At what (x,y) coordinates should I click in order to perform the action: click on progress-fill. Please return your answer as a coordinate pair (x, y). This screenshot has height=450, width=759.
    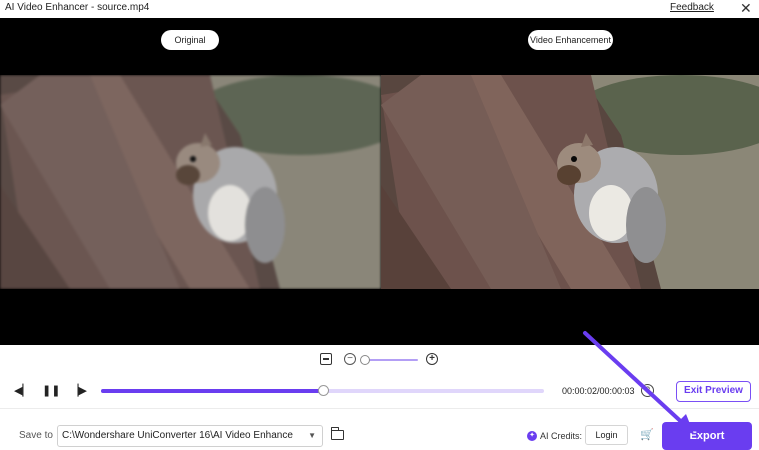
    Looking at the image, I should click on (212, 391).